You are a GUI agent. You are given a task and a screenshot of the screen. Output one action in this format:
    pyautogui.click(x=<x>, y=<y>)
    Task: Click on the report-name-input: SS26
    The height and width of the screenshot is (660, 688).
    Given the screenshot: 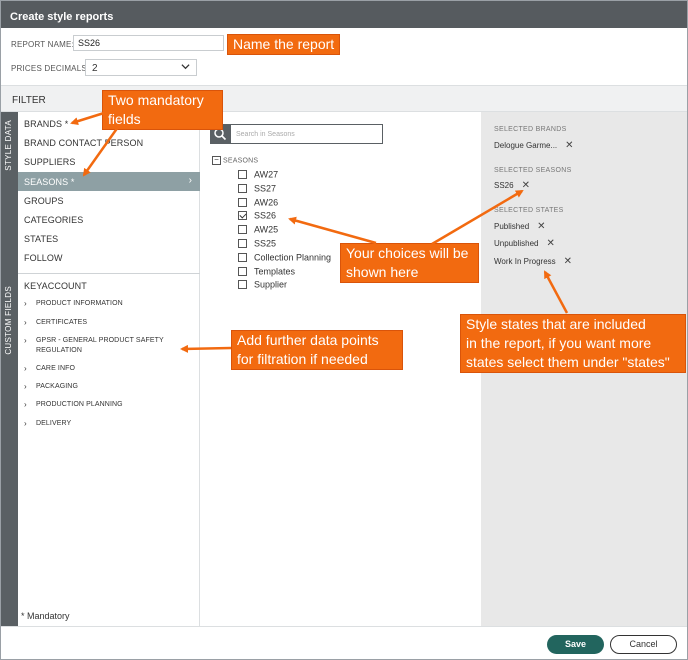 What is the action you would take?
    pyautogui.click(x=148, y=43)
    